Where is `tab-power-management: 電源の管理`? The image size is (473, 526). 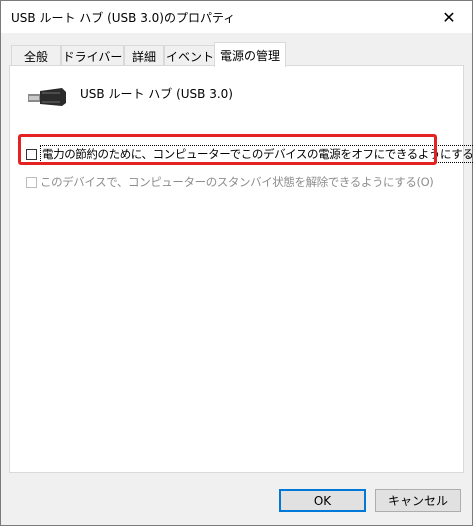 tab-power-management: 電源の管理 is located at coordinates (250, 54).